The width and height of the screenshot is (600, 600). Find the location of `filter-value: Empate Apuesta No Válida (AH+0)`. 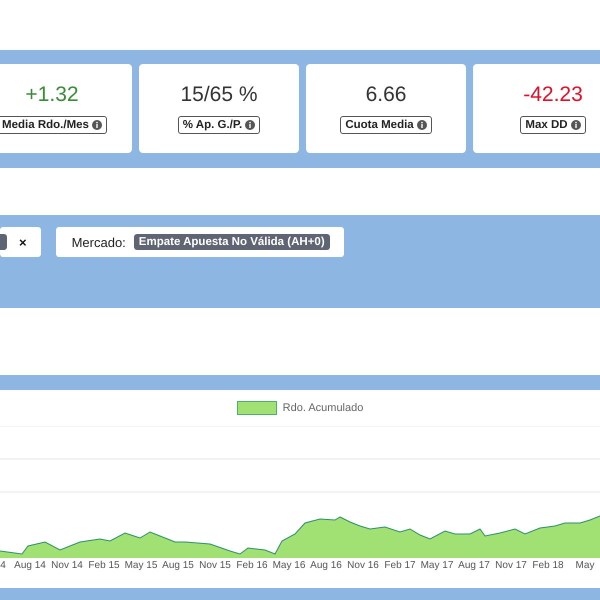

filter-value: Empate Apuesta No Válida (AH+0) is located at coordinates (232, 242).